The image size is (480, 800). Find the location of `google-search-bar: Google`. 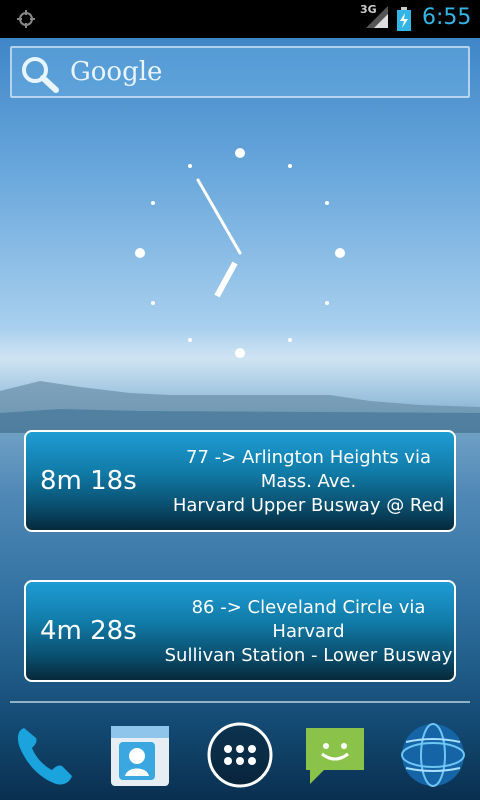

google-search-bar: Google is located at coordinates (240, 72).